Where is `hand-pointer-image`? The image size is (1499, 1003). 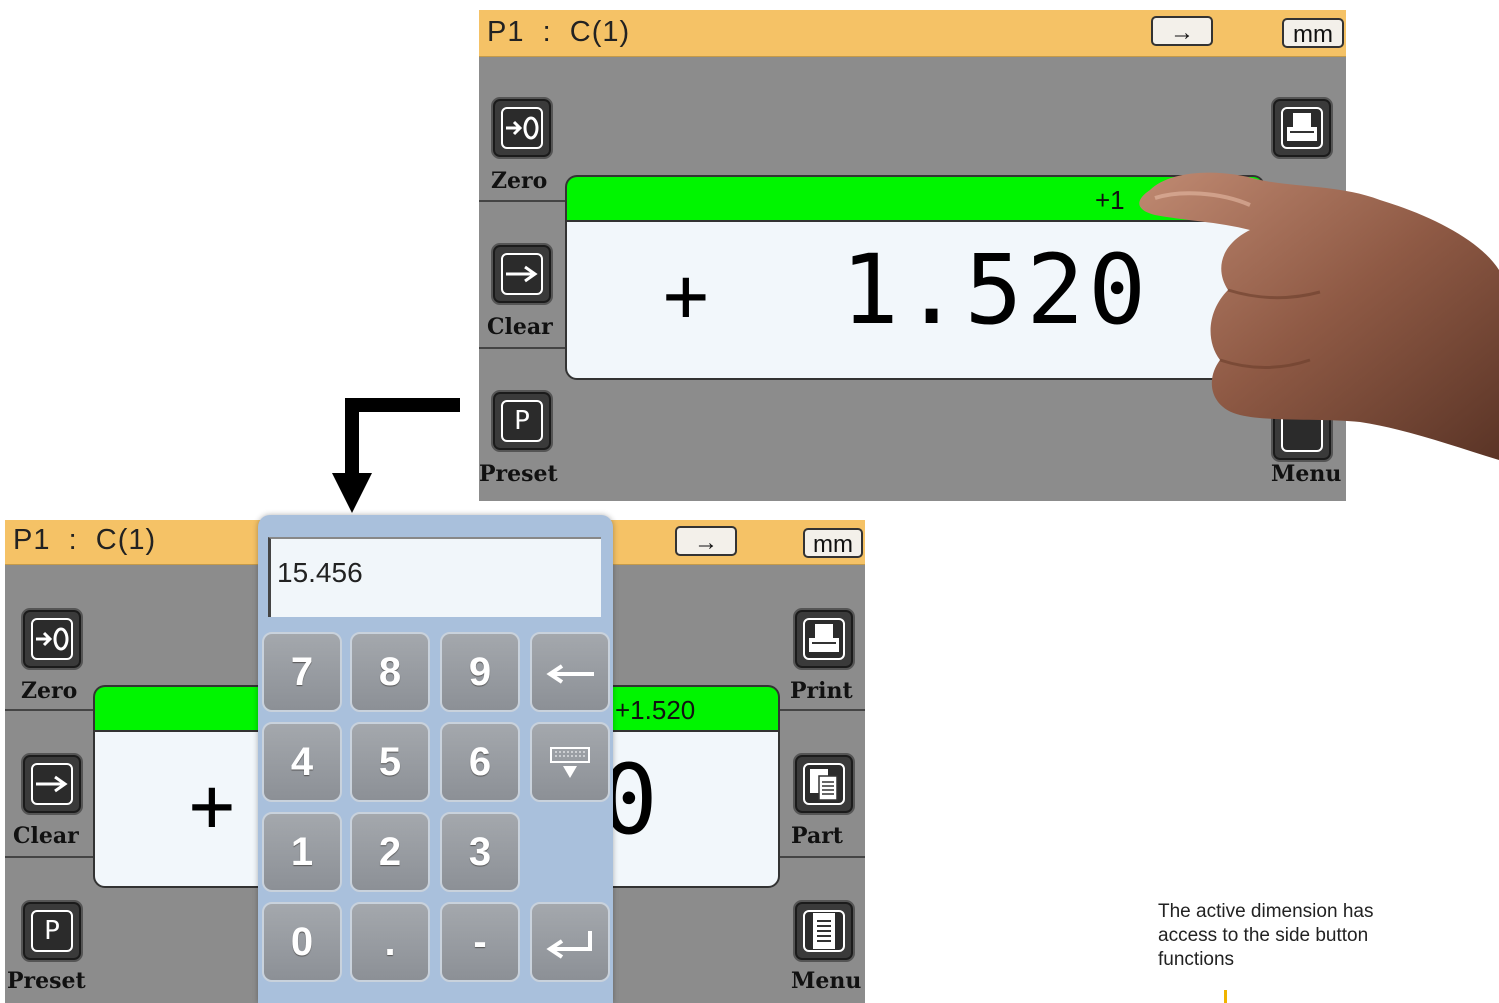 hand-pointer-image is located at coordinates (1319, 316).